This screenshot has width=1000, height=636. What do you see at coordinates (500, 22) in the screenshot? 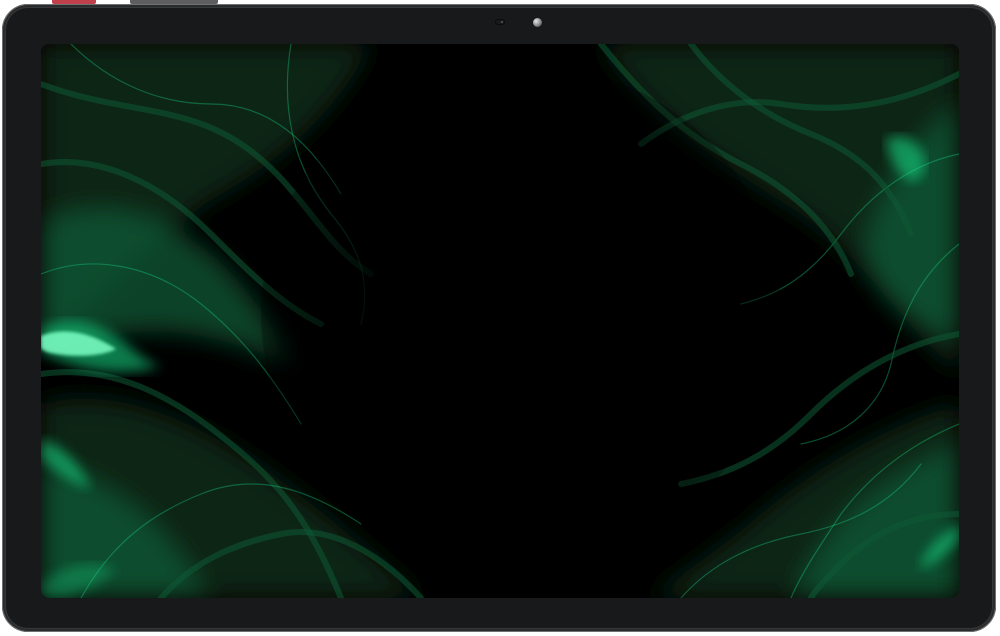
I see `ambient-light-sensor-icon` at bounding box center [500, 22].